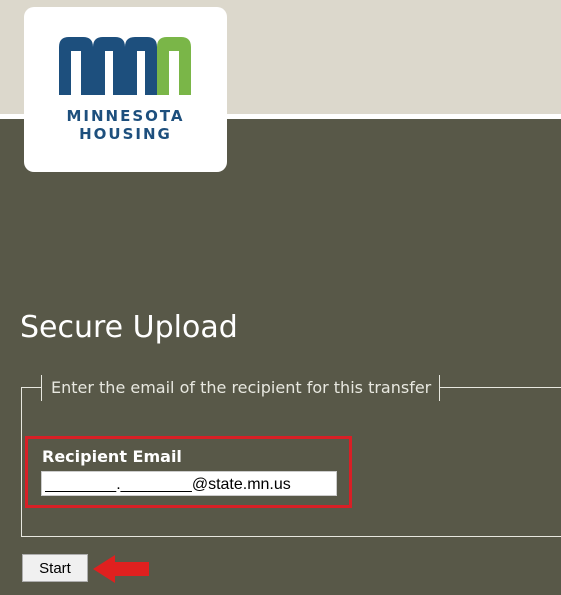 This screenshot has width=561, height=595. I want to click on minnesota-housing-logo: MINNESOTA HOUSING, so click(125, 89).